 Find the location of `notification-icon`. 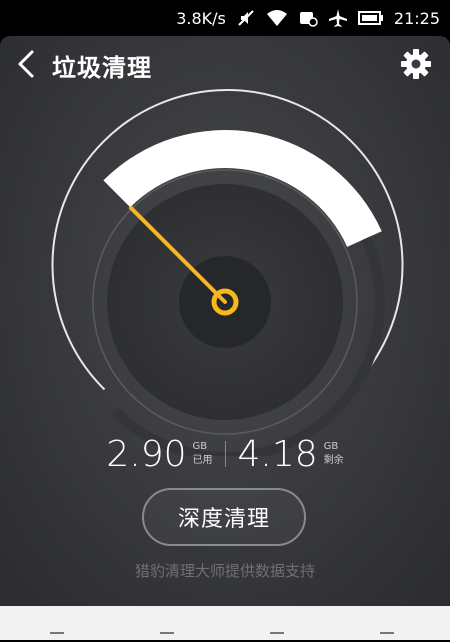

notification-icon is located at coordinates (308, 18).